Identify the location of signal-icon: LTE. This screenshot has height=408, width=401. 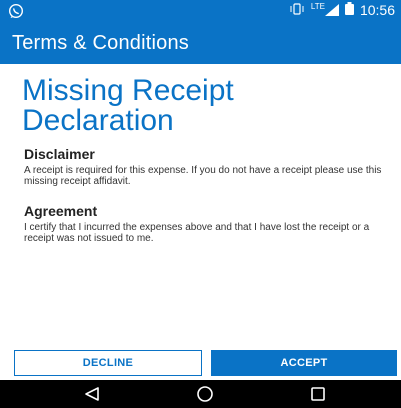
(324, 8).